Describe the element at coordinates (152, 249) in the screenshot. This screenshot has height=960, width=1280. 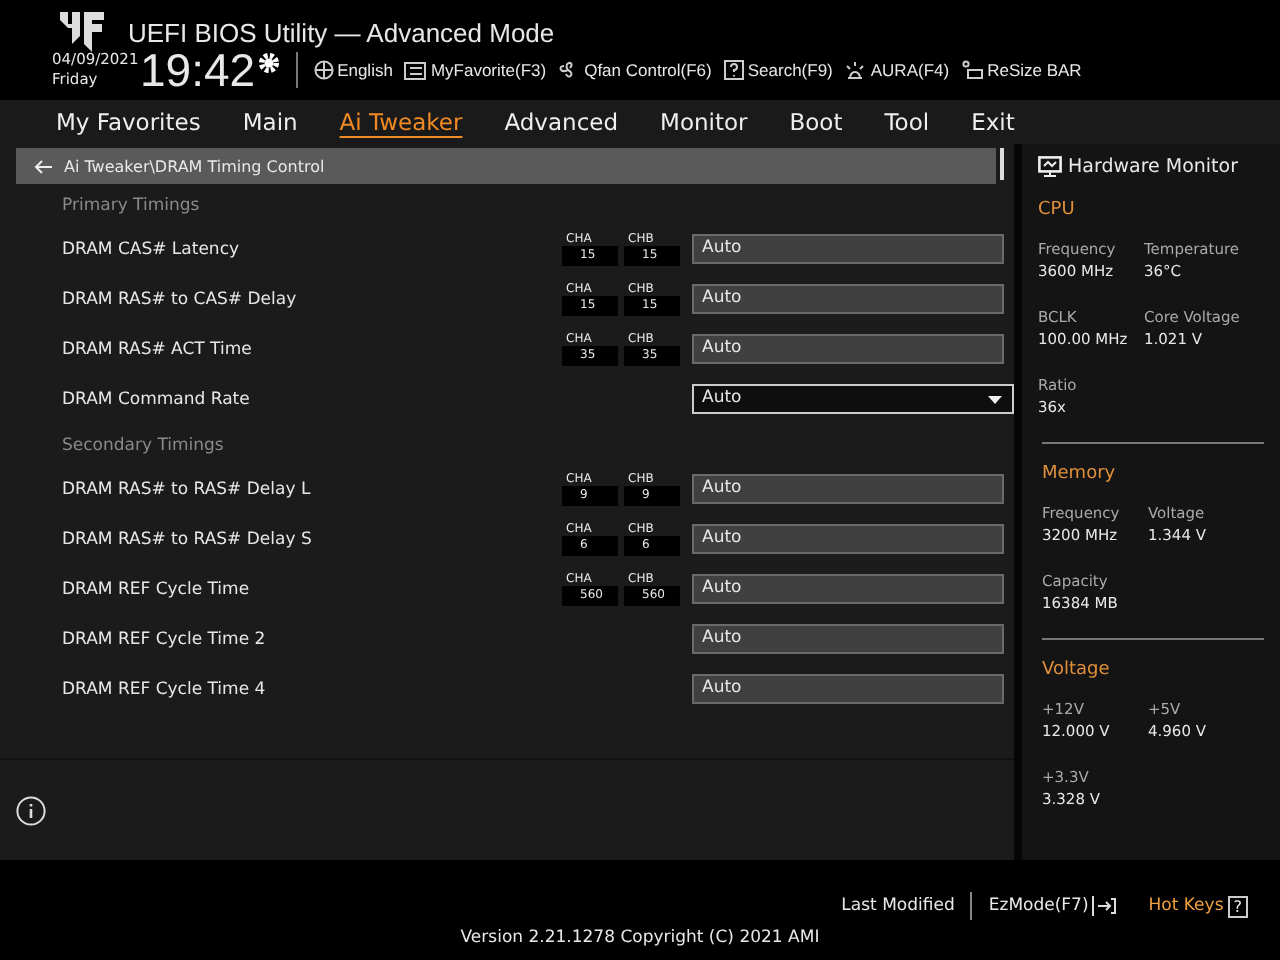
I see `setting-label: DRAM CAS# Latency` at that location.